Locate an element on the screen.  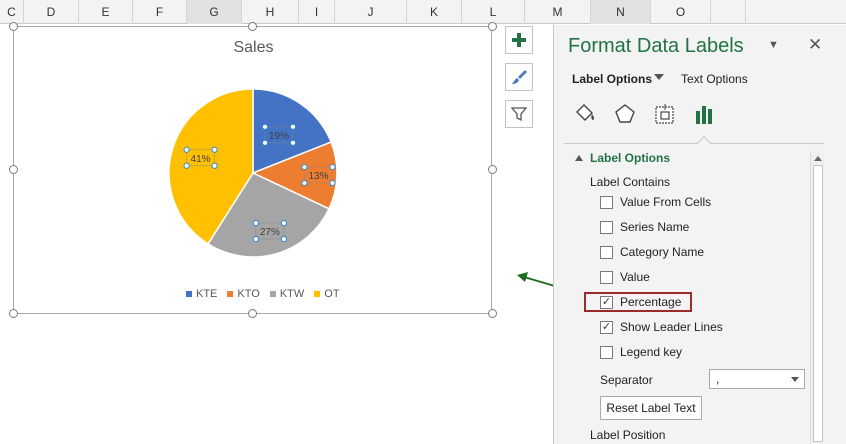
checkbox-row-show-leader-lines: ✓ Show Leader Lines is located at coordinates (661, 327).